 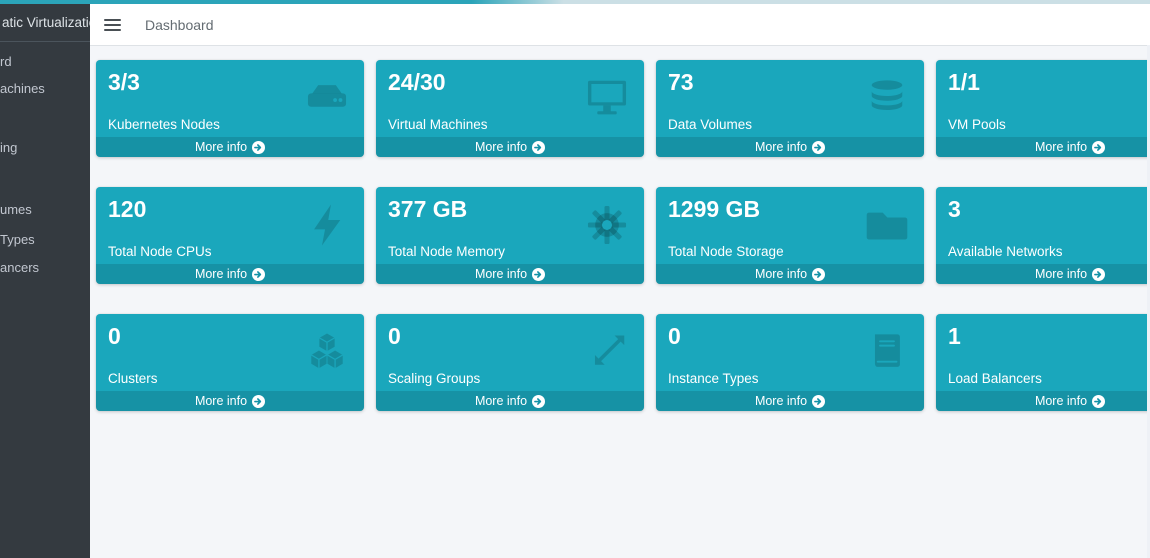 What do you see at coordinates (510, 225) in the screenshot?
I see `stat-card-body: 377 GB Total Node Memory` at bounding box center [510, 225].